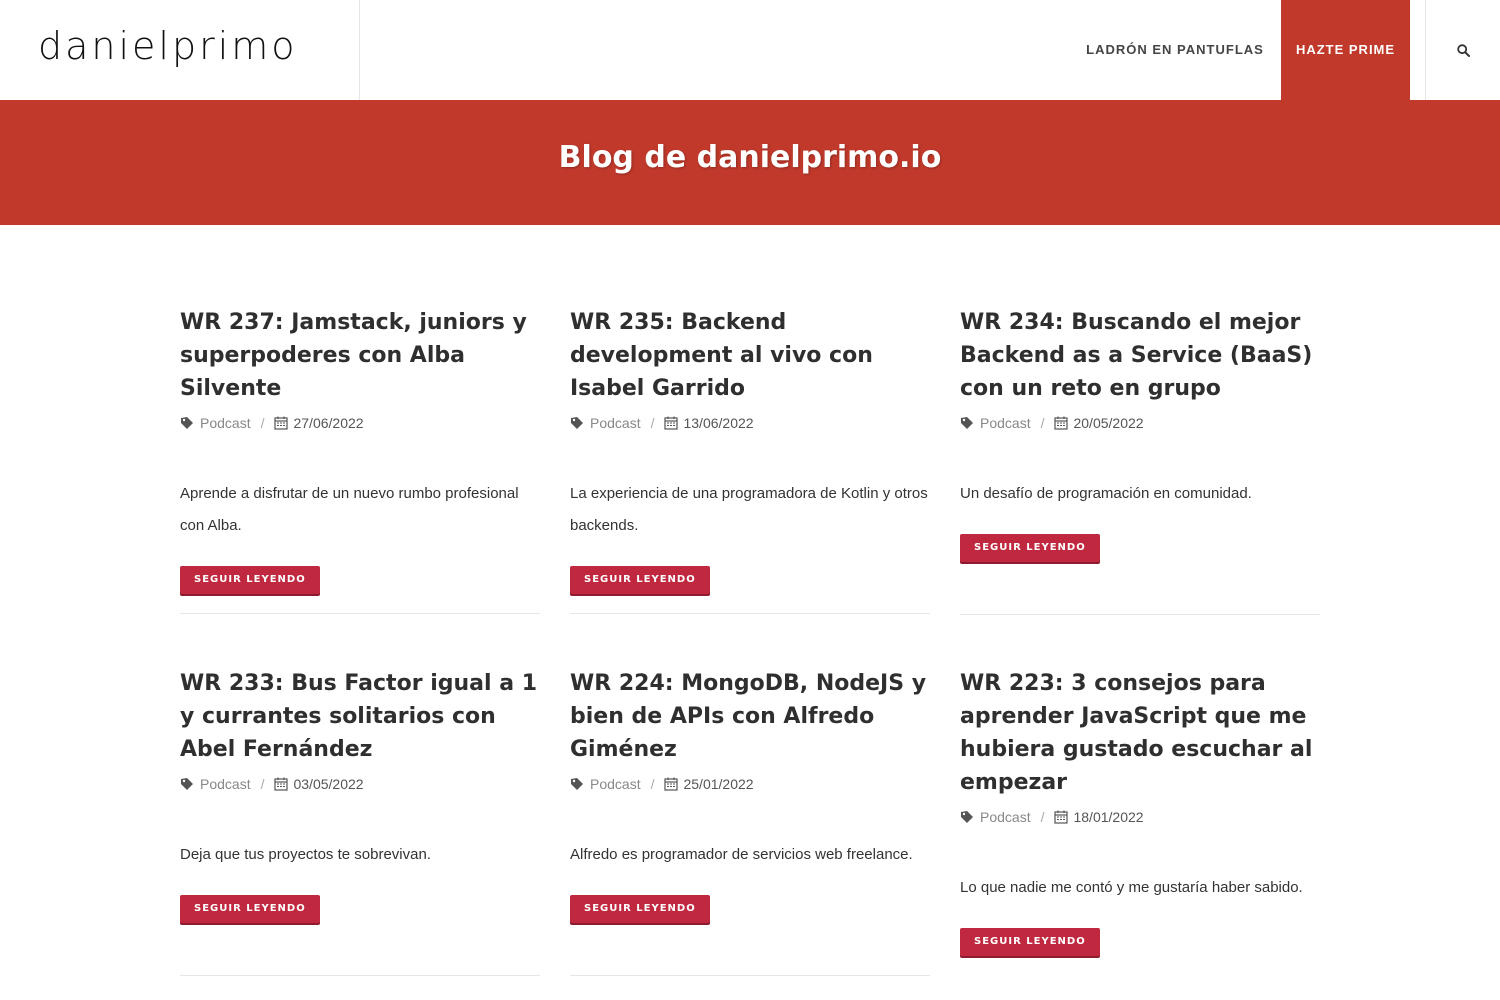  I want to click on post-date: 18/01/2022, so click(1108, 817).